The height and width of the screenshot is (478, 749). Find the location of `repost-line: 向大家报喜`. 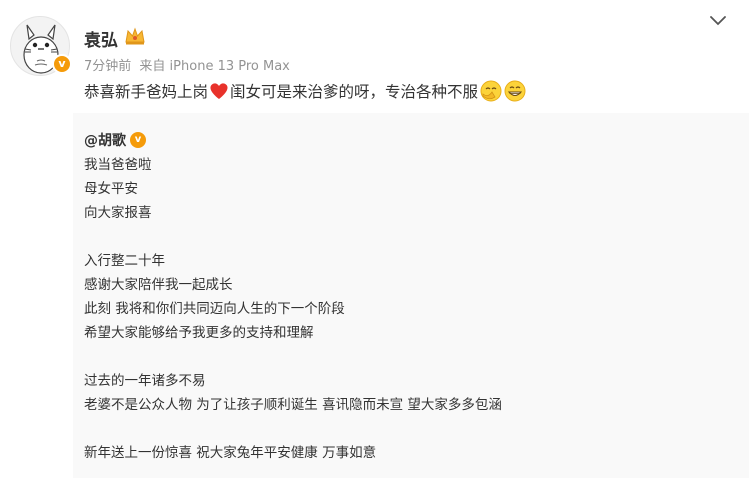

repost-line: 向大家报喜 is located at coordinates (118, 213).